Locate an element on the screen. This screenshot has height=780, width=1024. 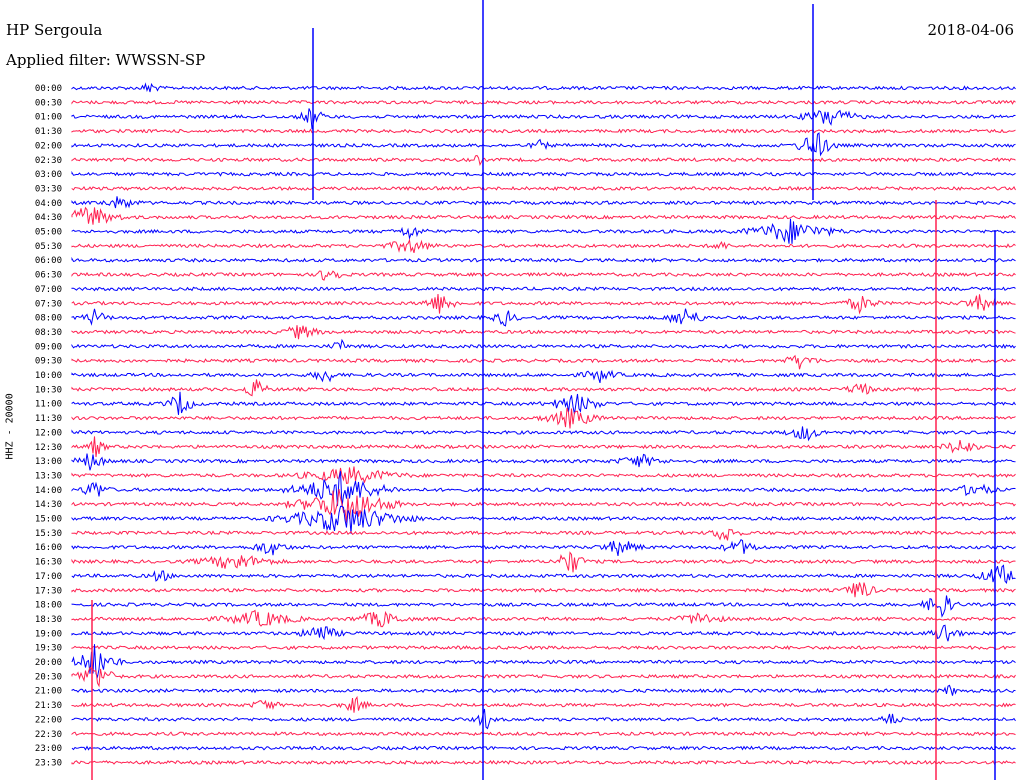
time-tick-label: 06:30 is located at coordinates (48, 276).